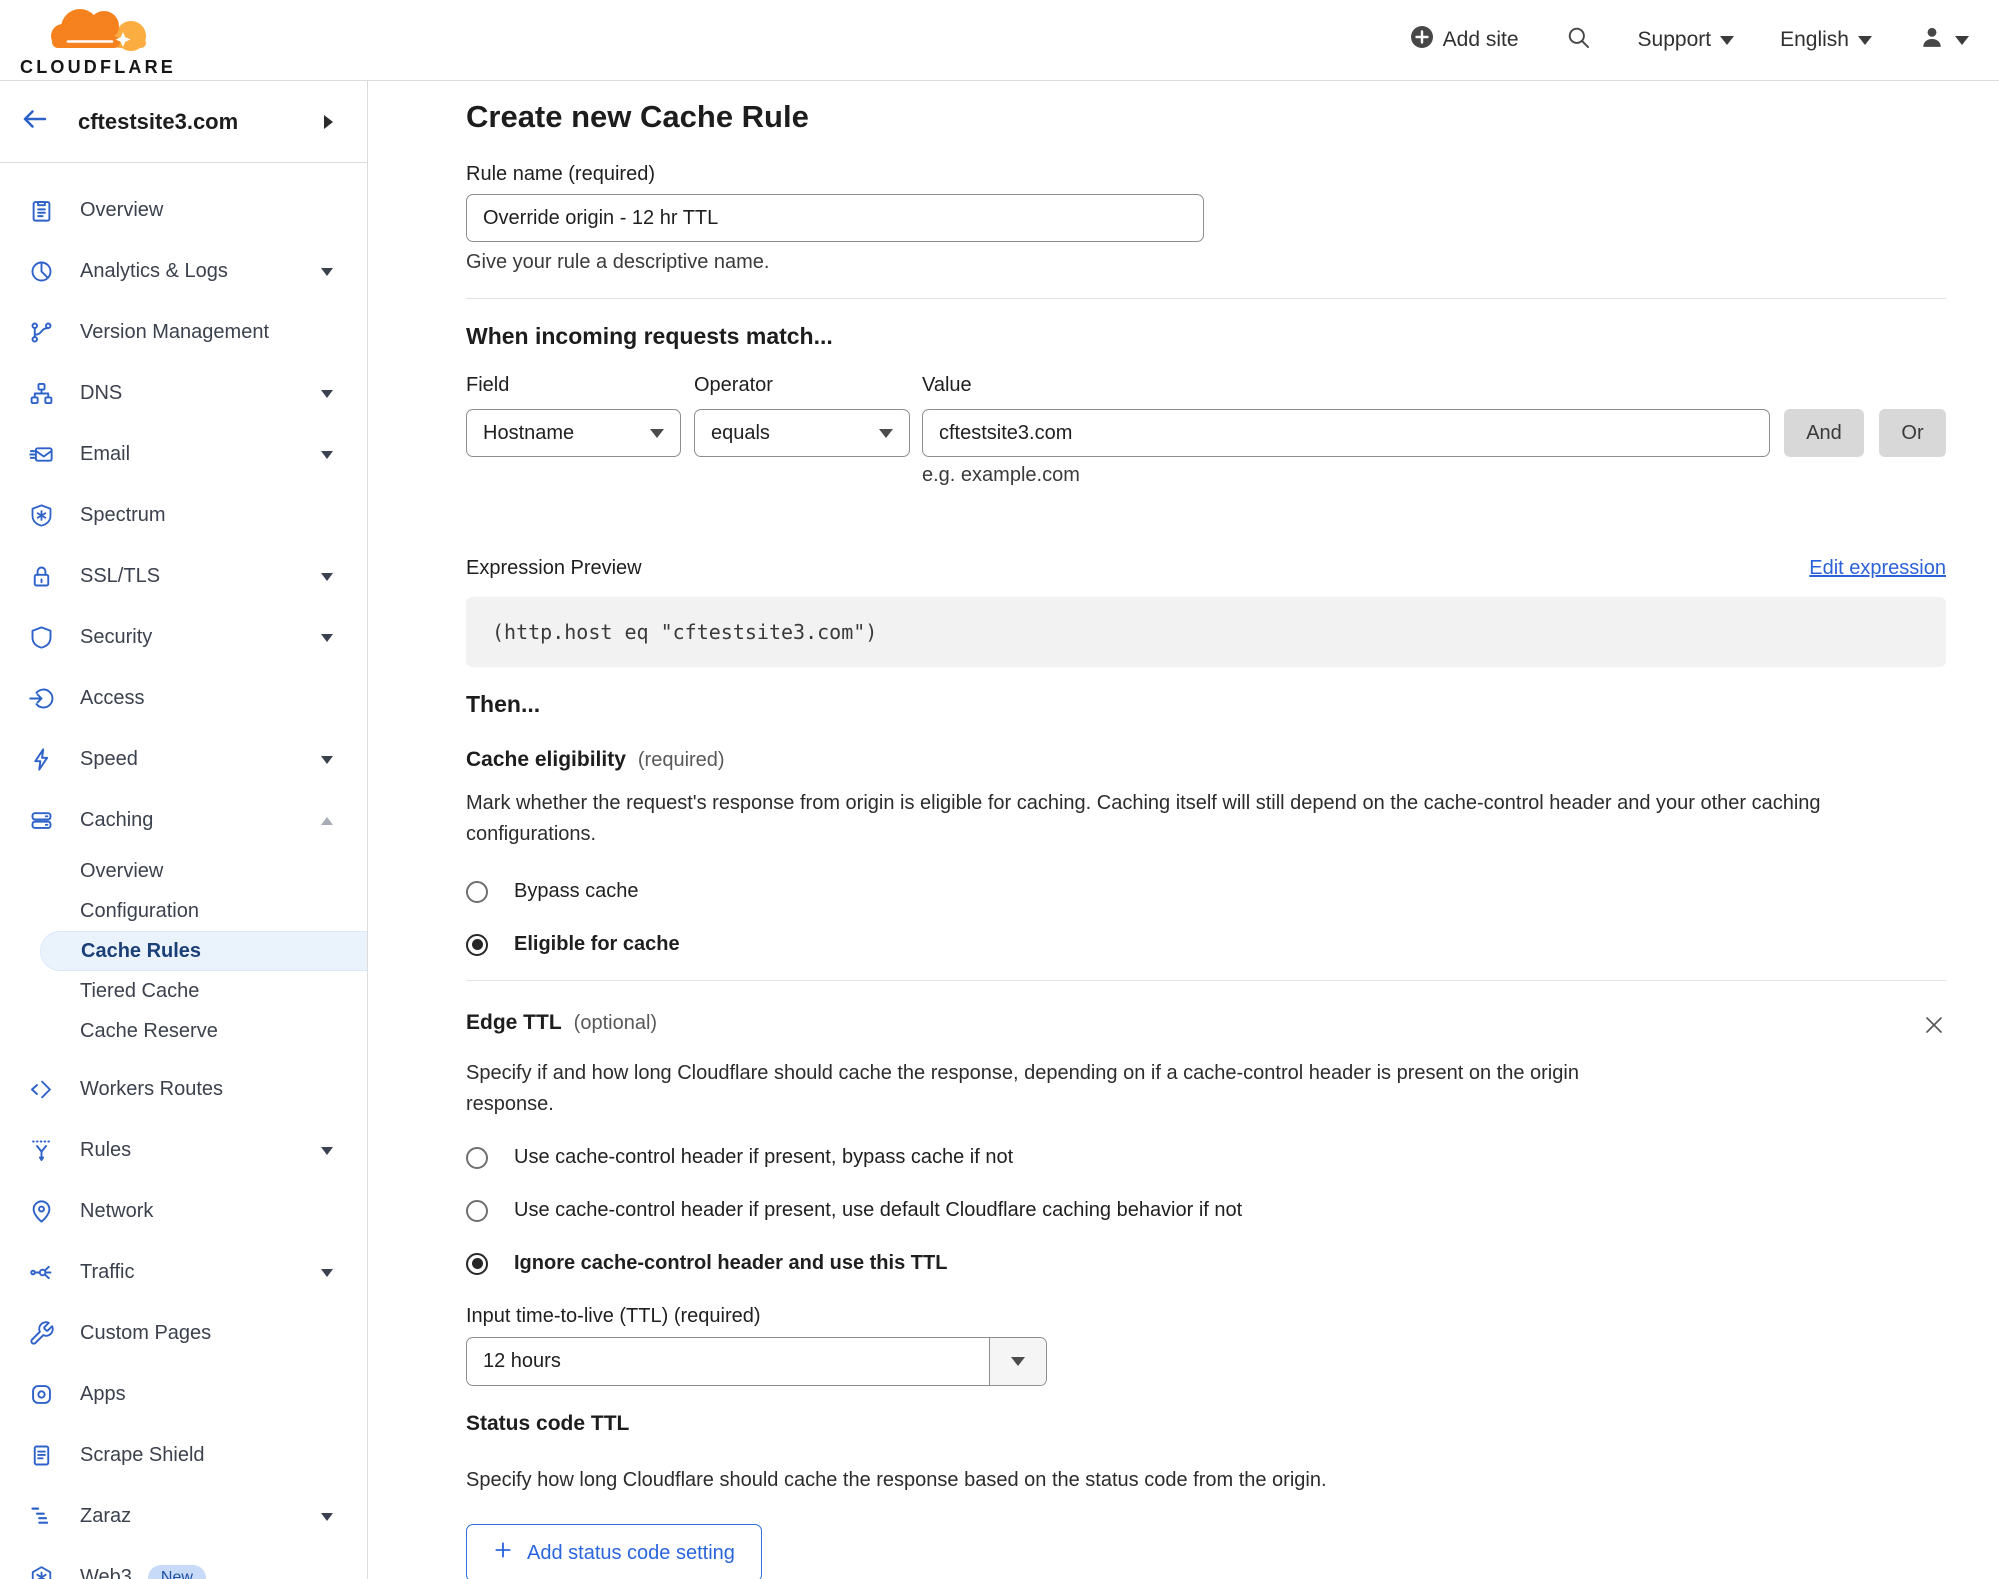 This screenshot has height=1579, width=1999. Describe the element at coordinates (327, 820) in the screenshot. I see `chevron-up-icon` at that location.